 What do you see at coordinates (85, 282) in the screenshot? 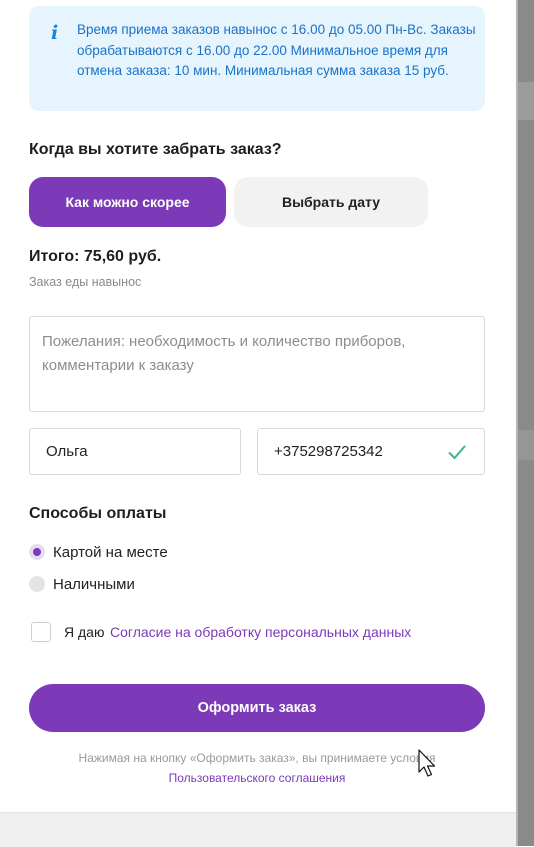
I see `order-type-label: Заказ еды навынос` at bounding box center [85, 282].